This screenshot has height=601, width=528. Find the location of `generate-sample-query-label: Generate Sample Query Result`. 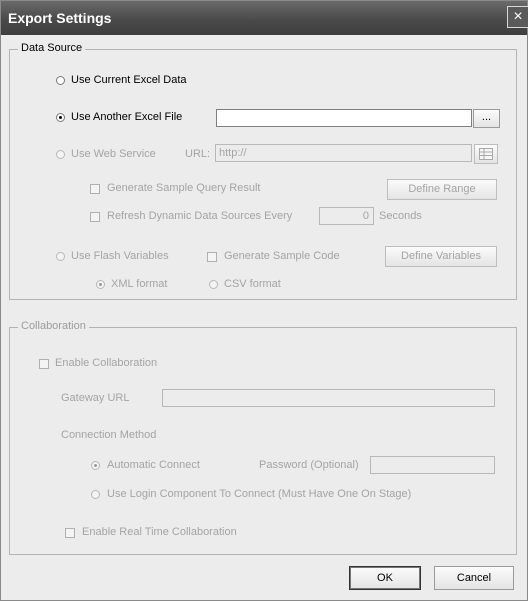

generate-sample-query-label: Generate Sample Query Result is located at coordinates (184, 188).